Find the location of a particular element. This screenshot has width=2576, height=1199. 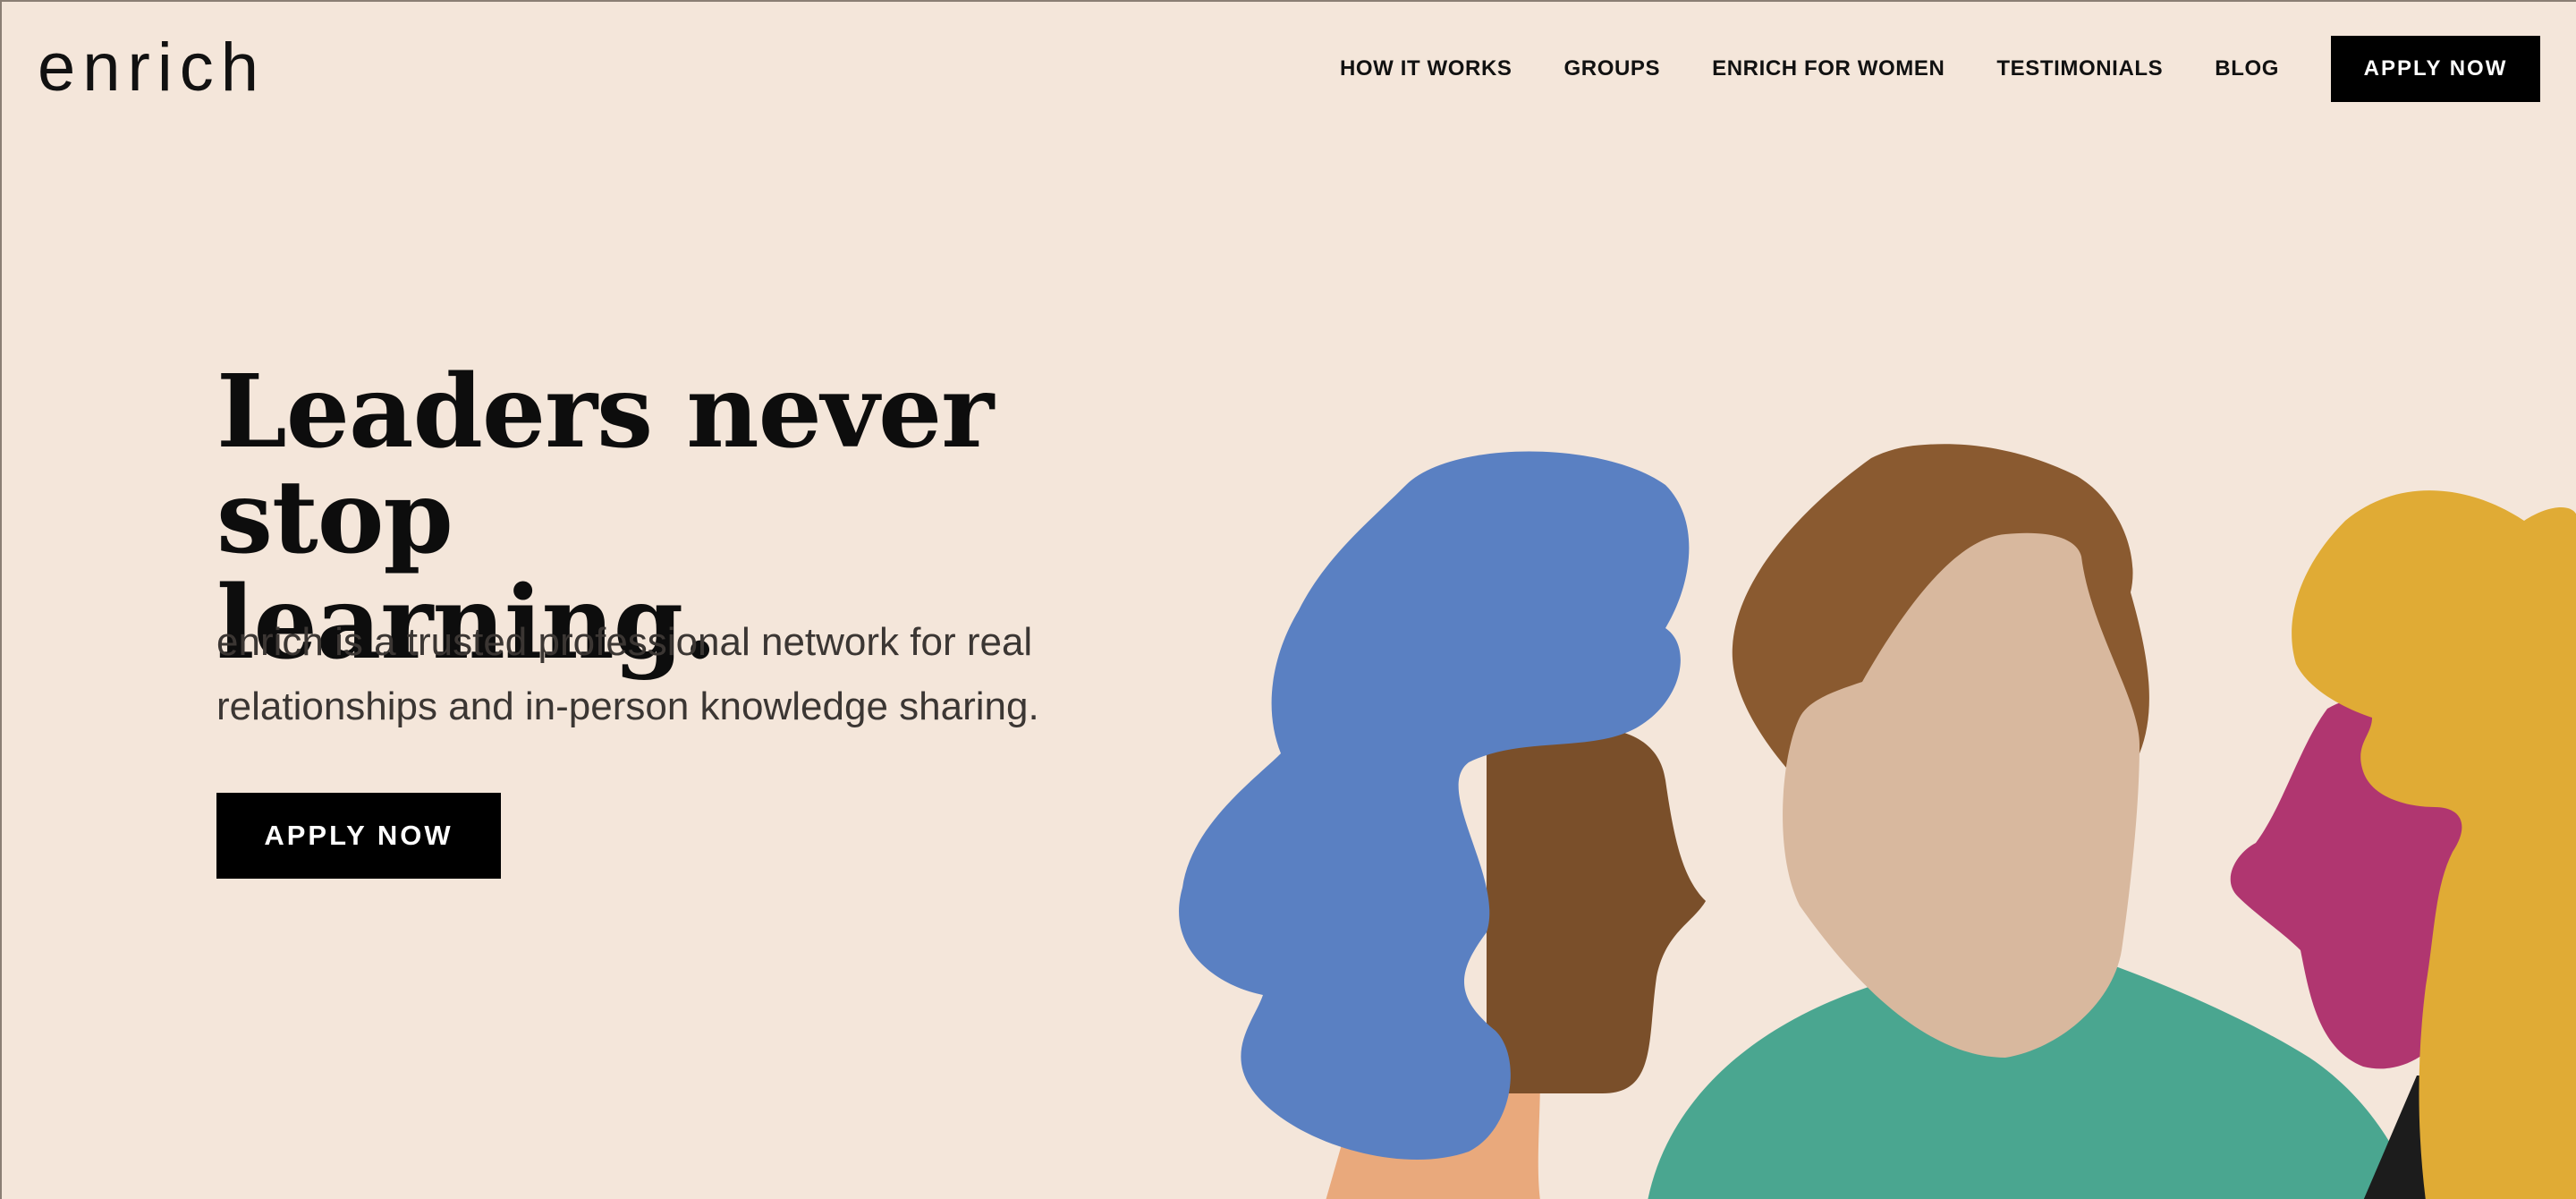

nav-groups: GROUPS is located at coordinates (1612, 68).